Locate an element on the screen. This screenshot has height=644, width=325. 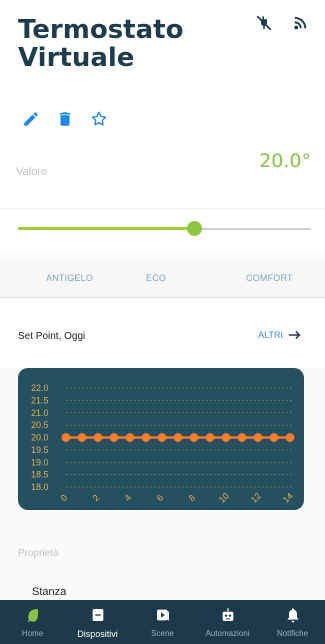
star-icon is located at coordinates (99, 119).